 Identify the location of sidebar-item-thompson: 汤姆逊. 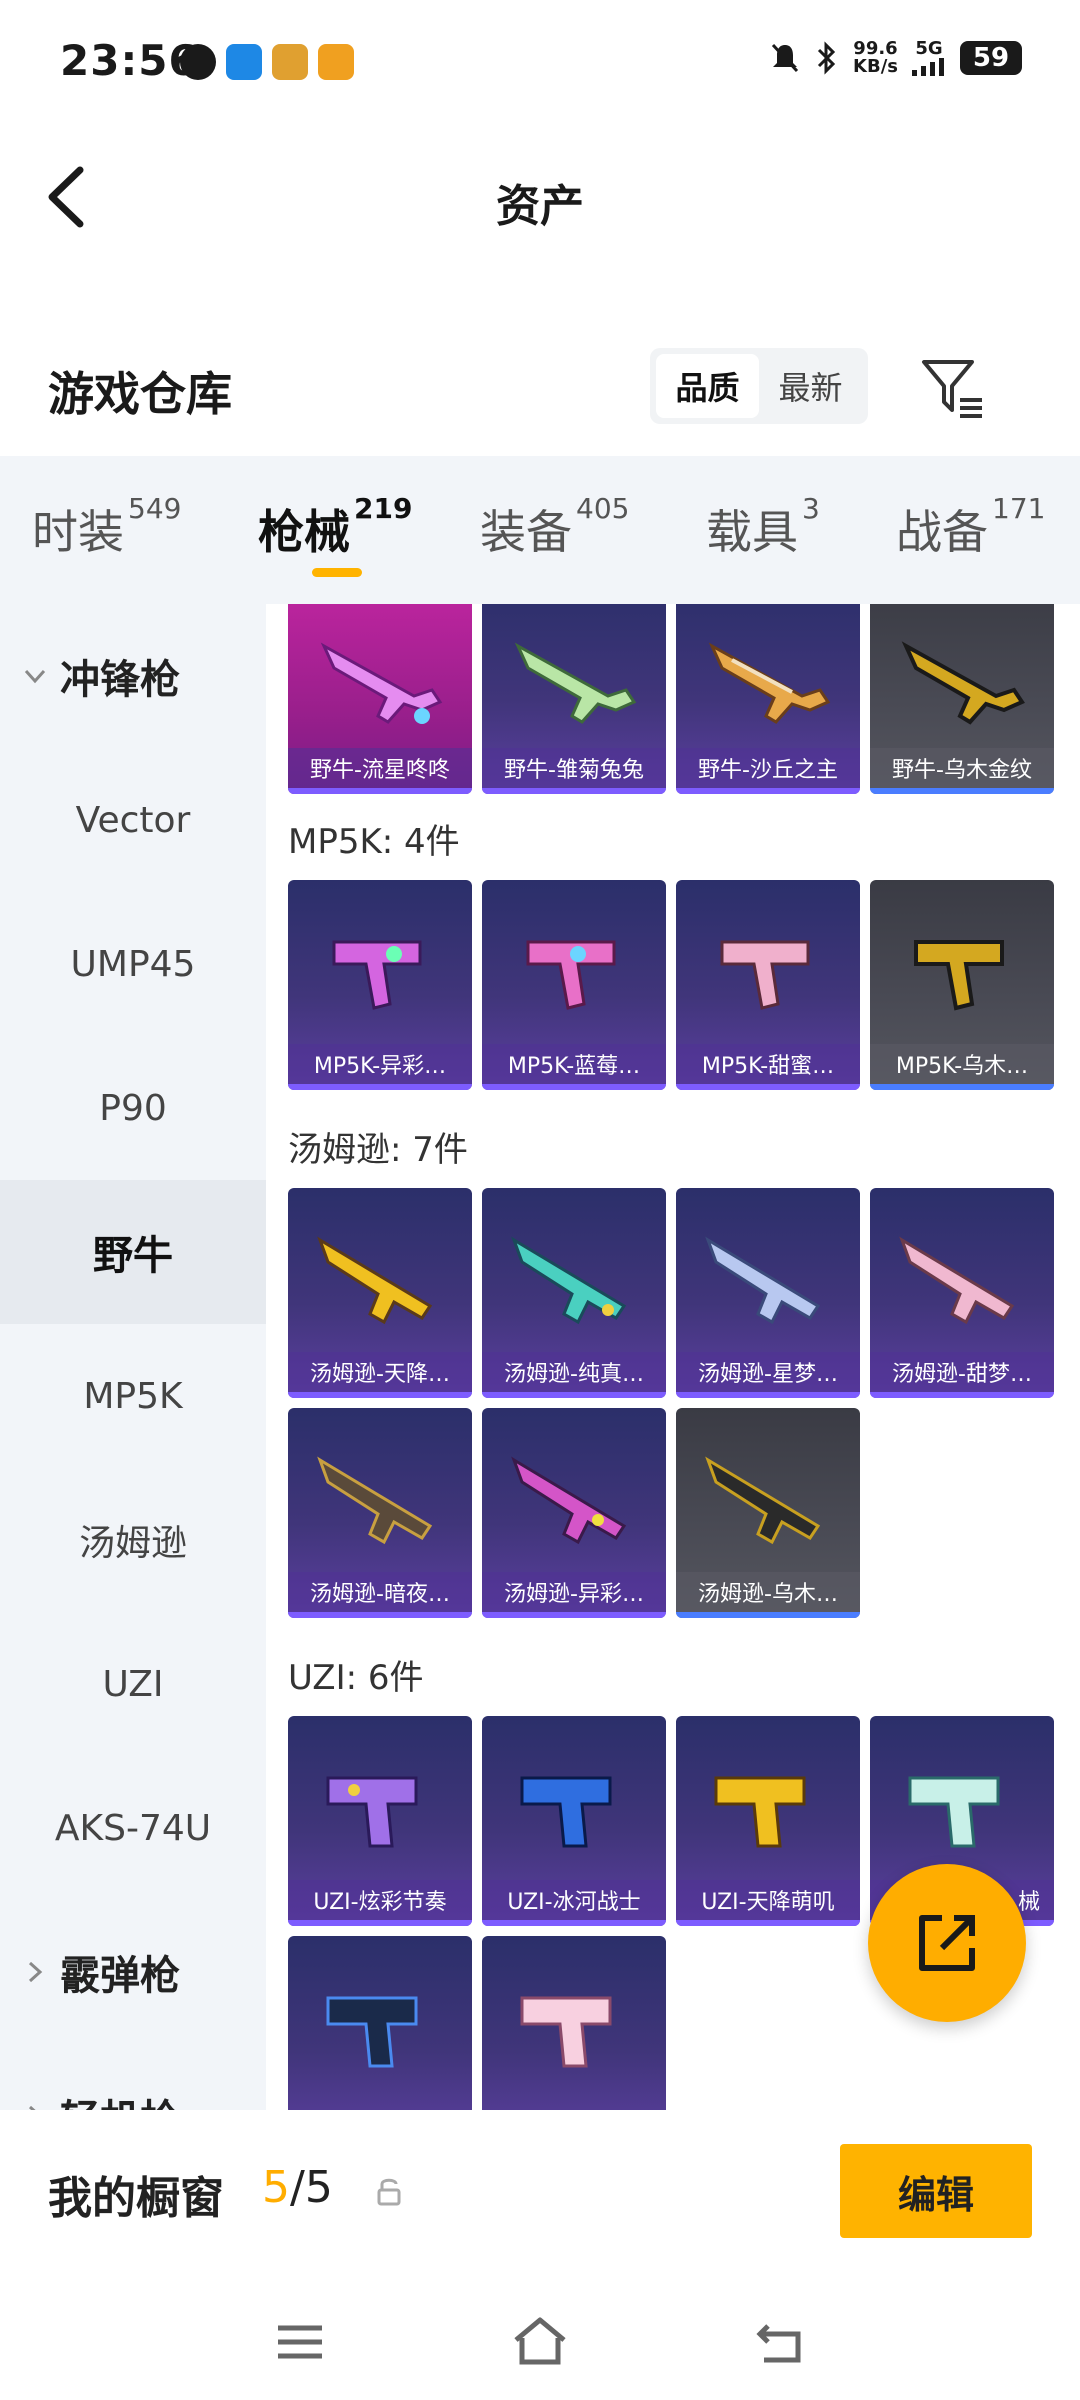
(133, 1540).